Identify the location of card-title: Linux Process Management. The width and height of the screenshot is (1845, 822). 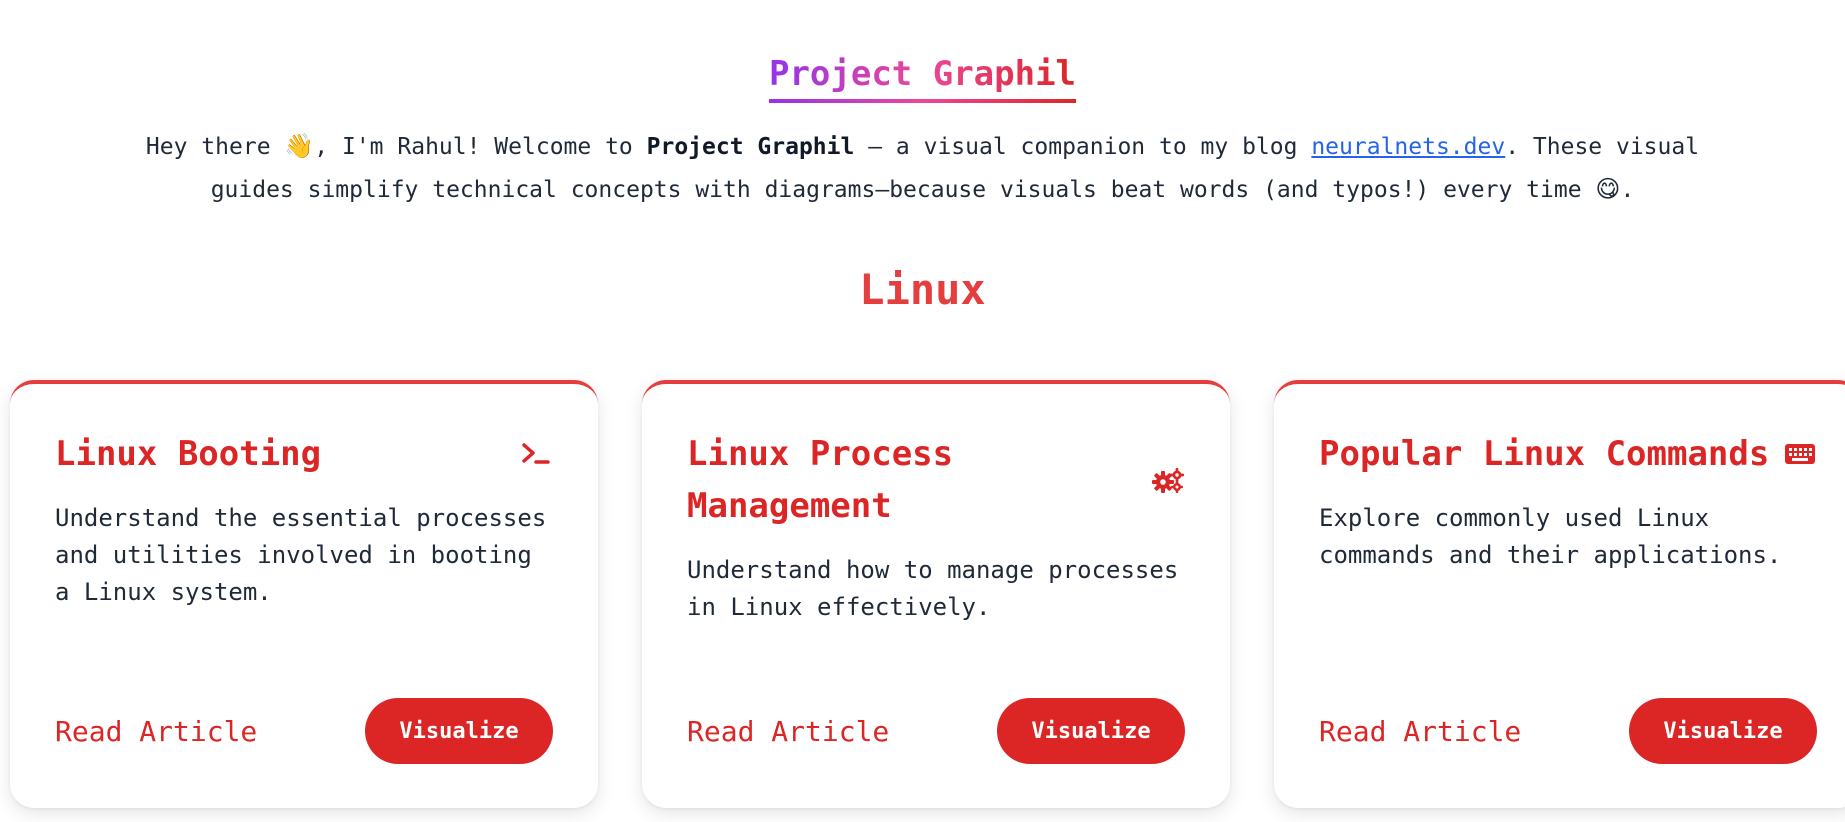
(820, 480).